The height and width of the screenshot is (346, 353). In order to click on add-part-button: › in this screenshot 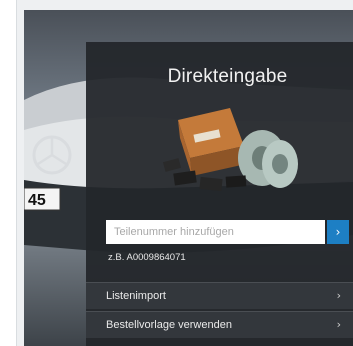, I will do `click(338, 232)`.